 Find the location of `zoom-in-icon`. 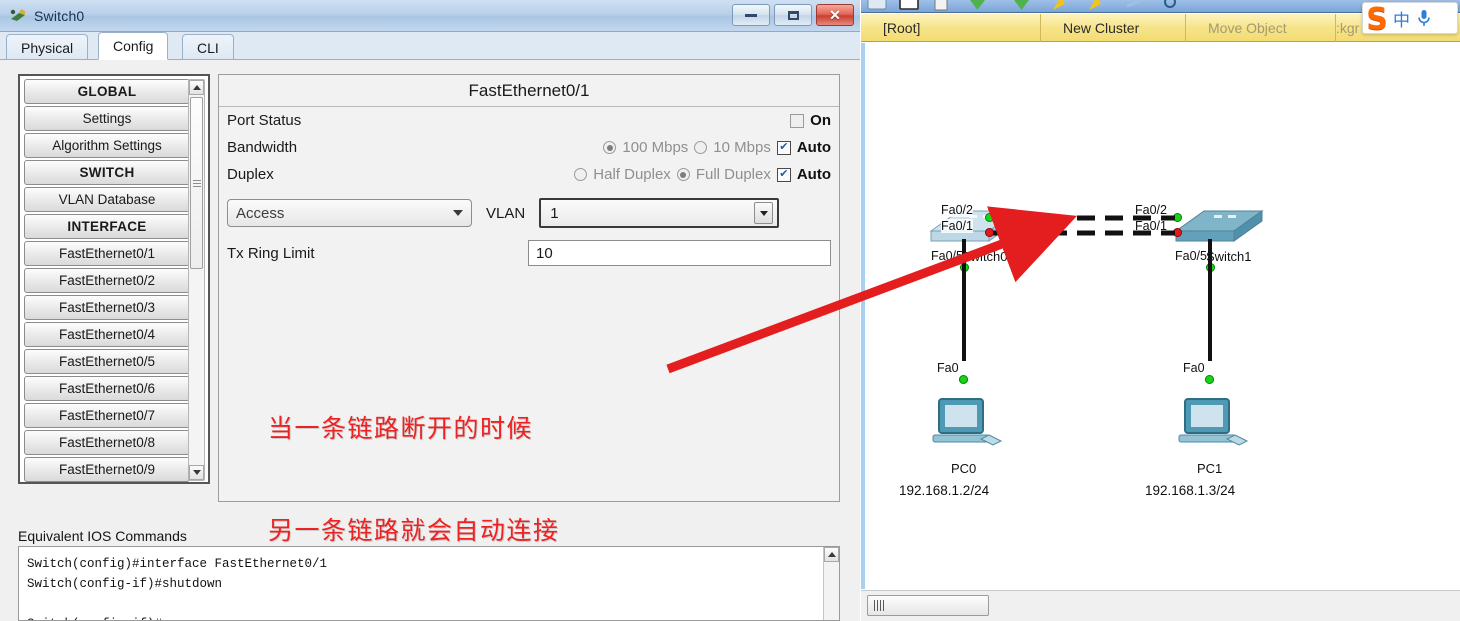

zoom-in-icon is located at coordinates (1060, 6).